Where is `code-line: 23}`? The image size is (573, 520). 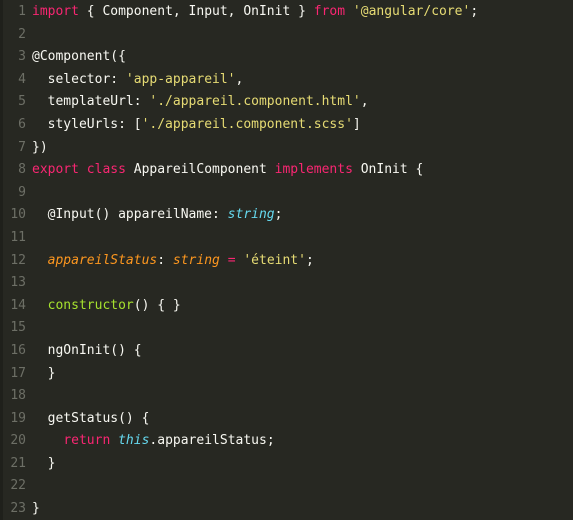 code-line: 23} is located at coordinates (286, 509).